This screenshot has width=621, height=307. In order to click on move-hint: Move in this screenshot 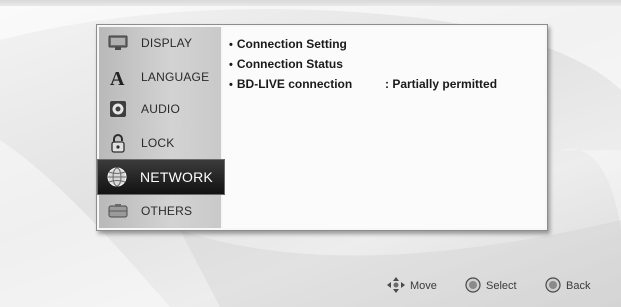, I will do `click(412, 286)`.